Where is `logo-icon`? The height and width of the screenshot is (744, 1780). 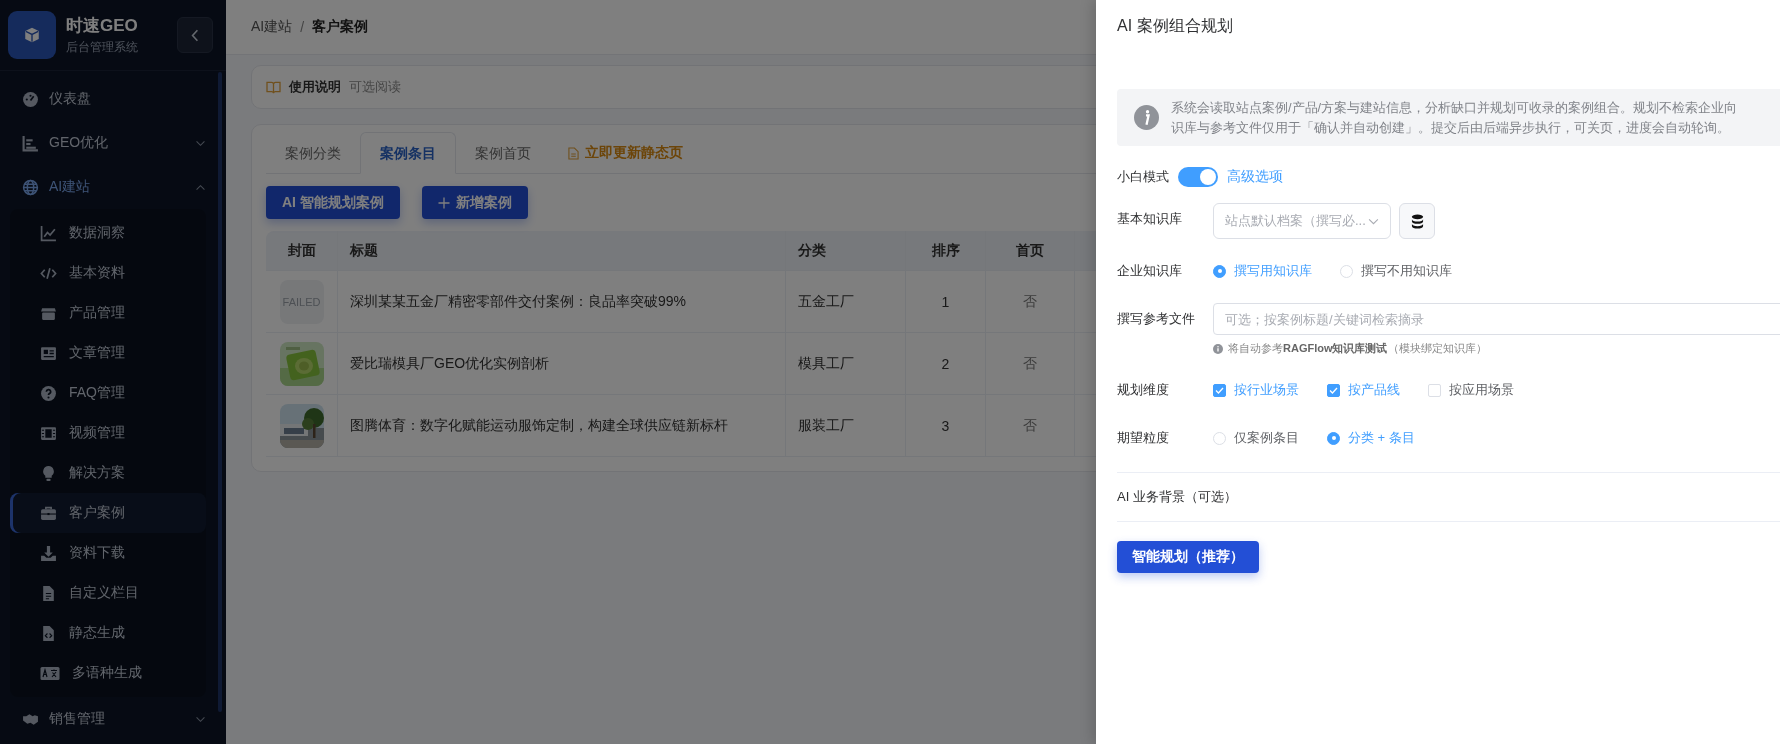
logo-icon is located at coordinates (32, 35).